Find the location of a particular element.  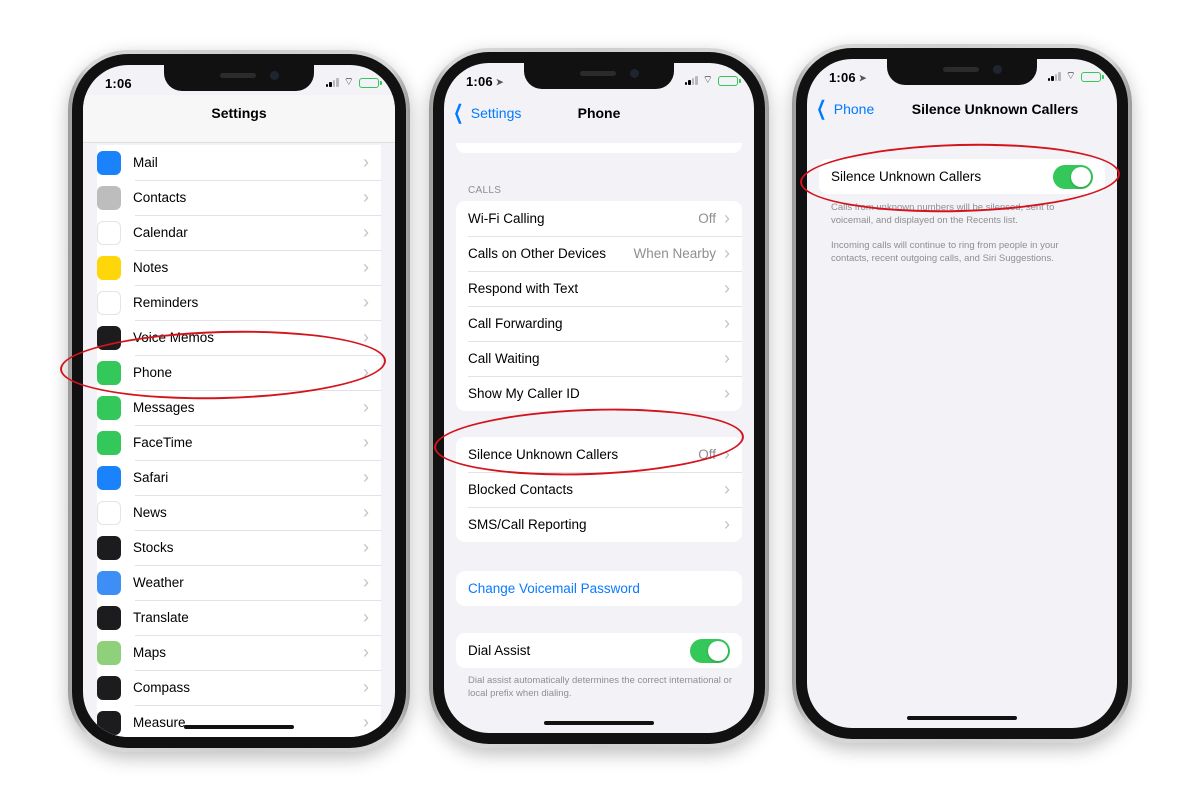

row-label: Blocked Contacts is located at coordinates (521, 489).